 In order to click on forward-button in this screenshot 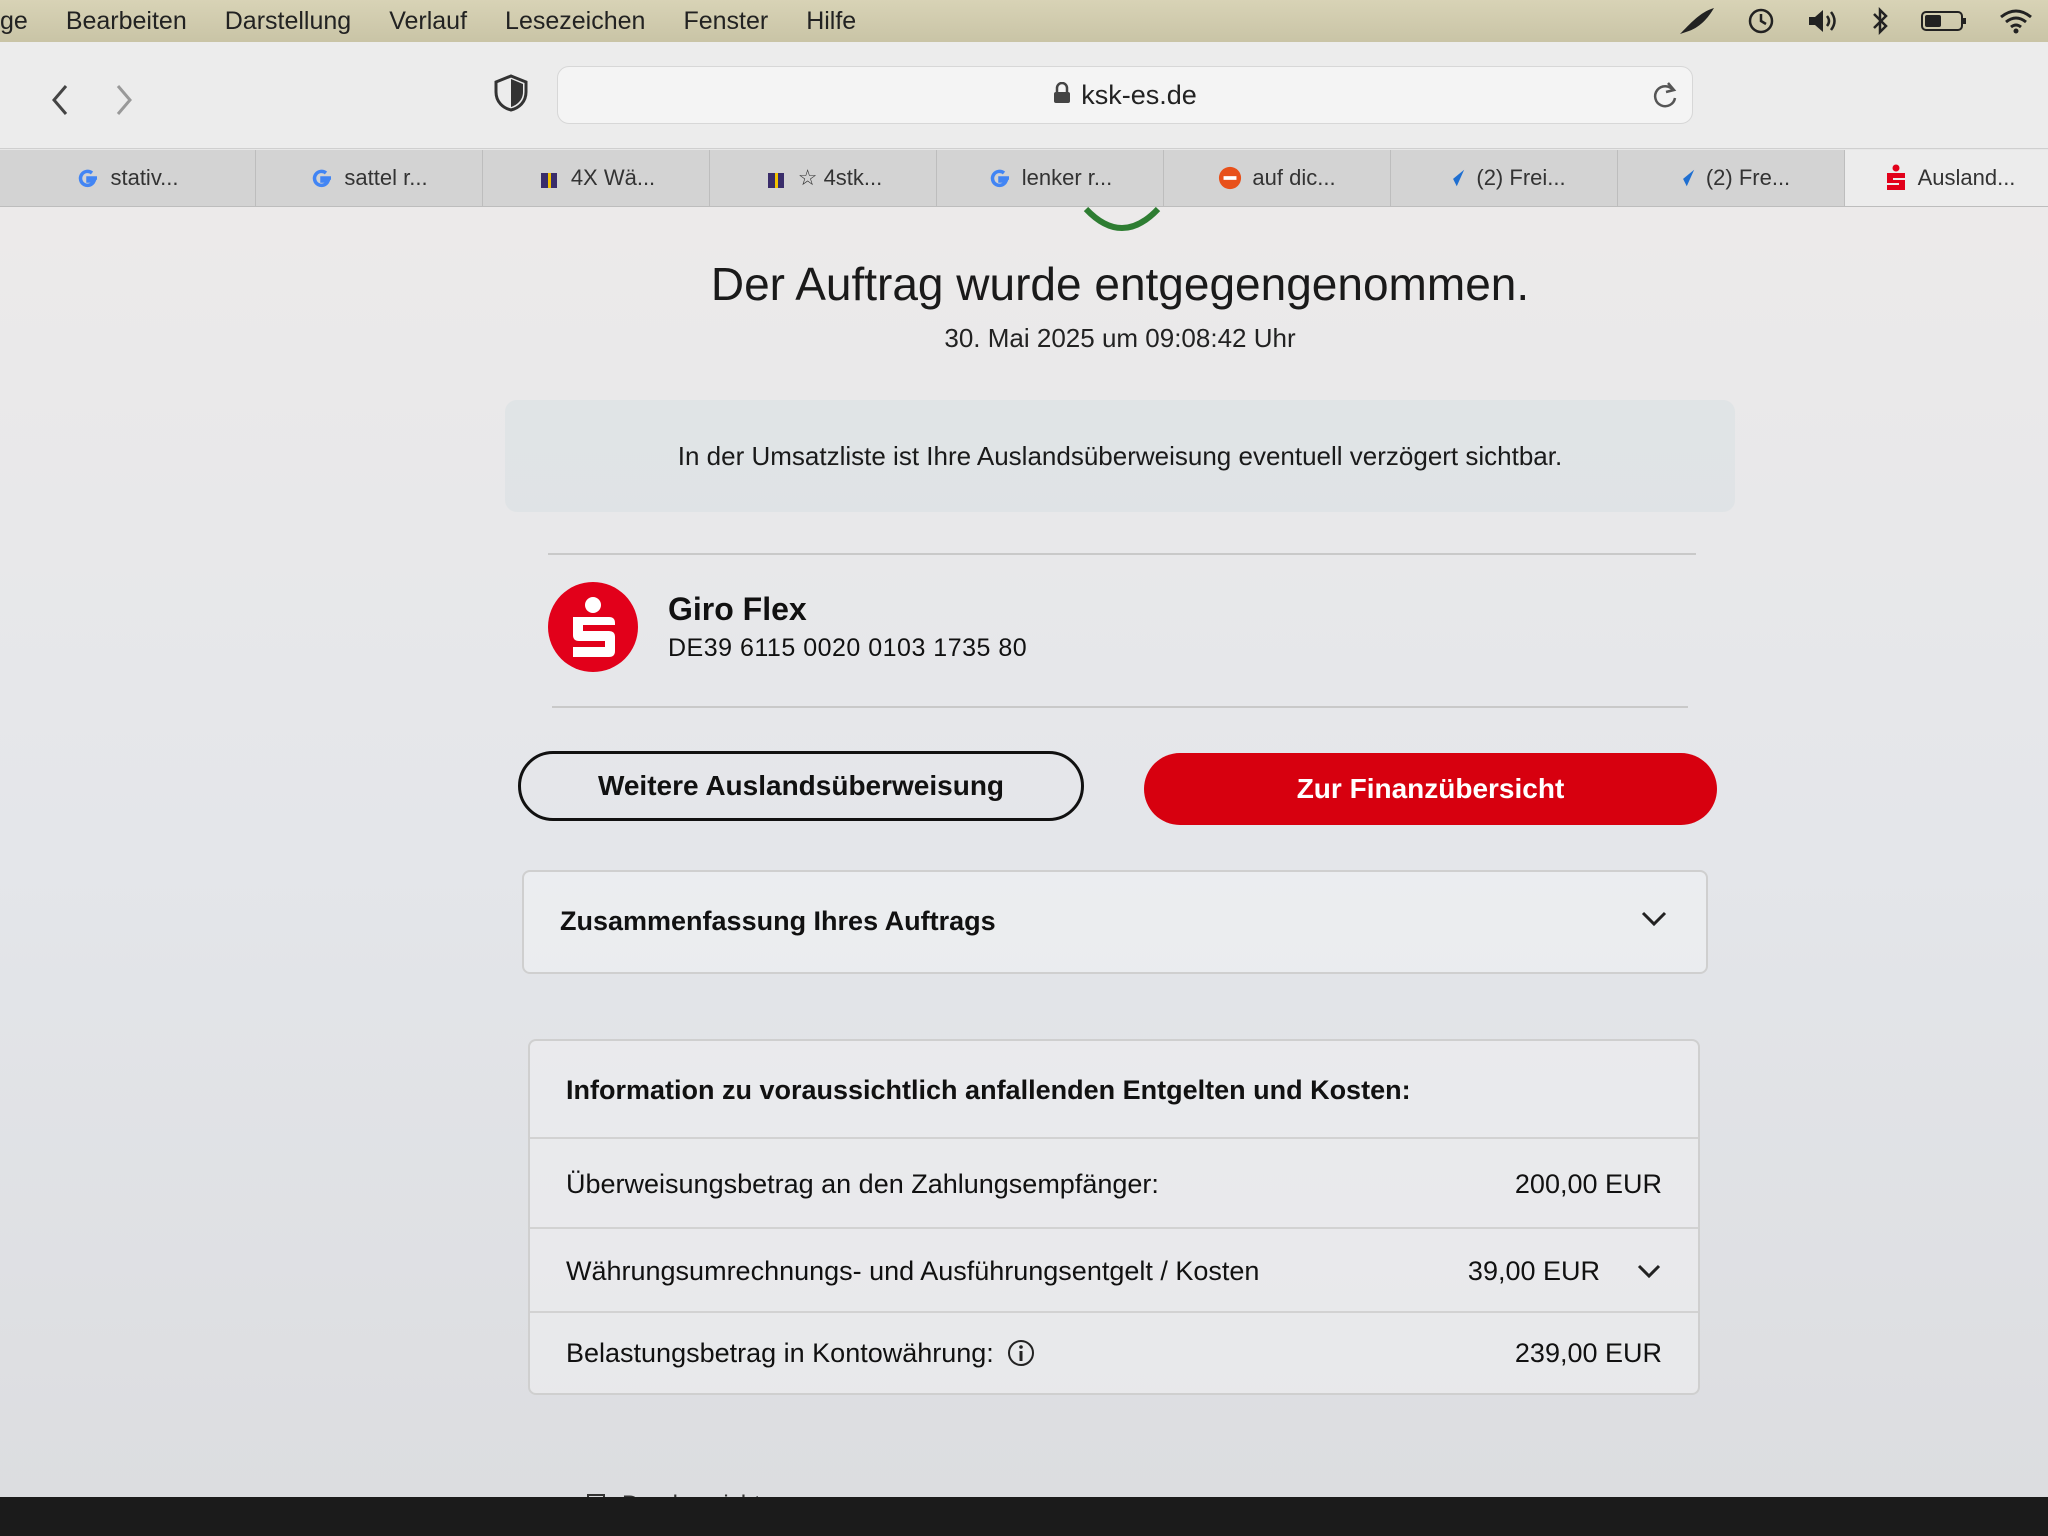, I will do `click(124, 100)`.